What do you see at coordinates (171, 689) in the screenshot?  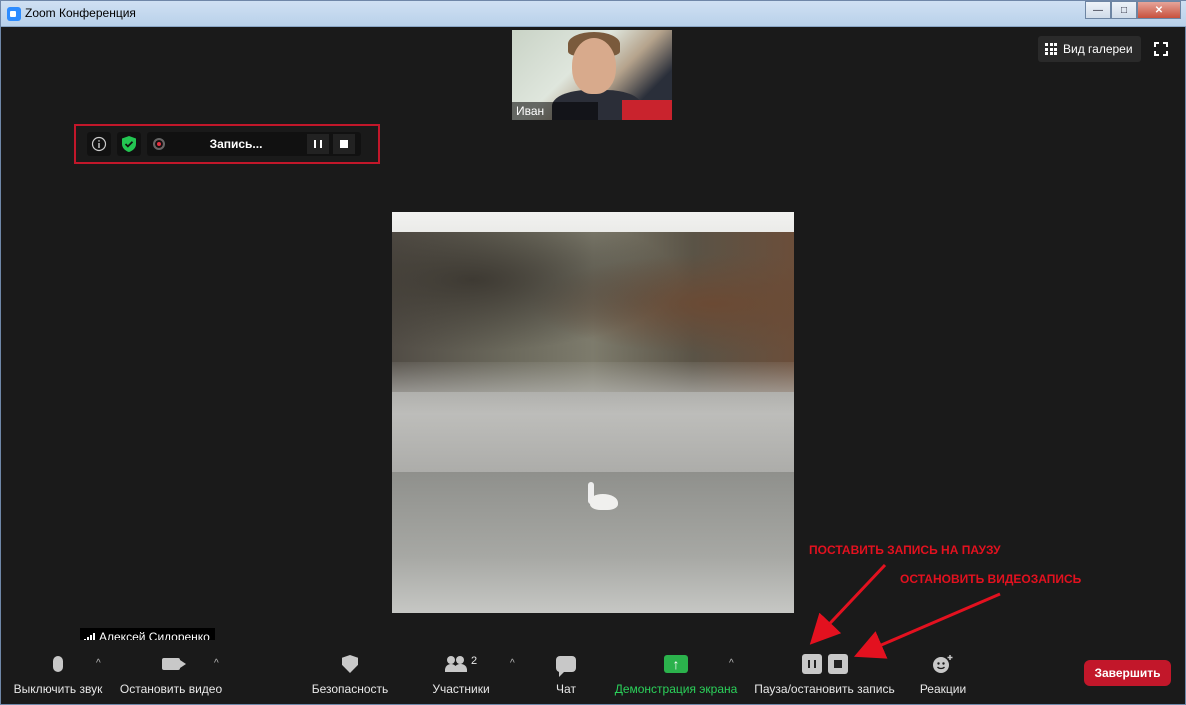 I see `stop-video-label: Остановить видео` at bounding box center [171, 689].